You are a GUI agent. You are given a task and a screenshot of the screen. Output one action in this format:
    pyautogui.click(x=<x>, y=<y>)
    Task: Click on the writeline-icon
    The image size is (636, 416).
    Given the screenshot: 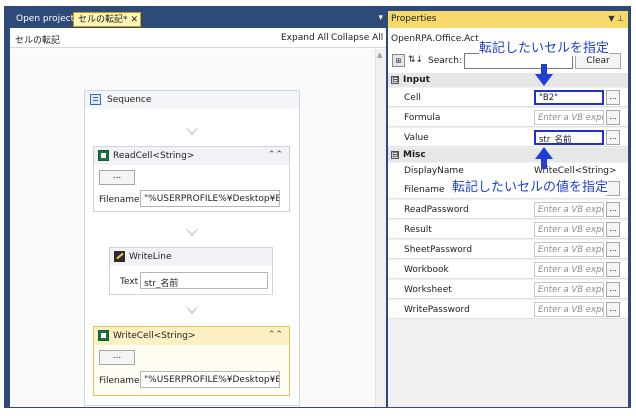 What is the action you would take?
    pyautogui.click(x=119, y=256)
    